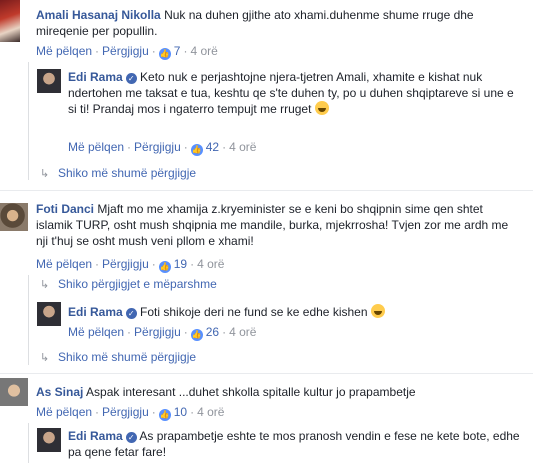 The image size is (533, 463). What do you see at coordinates (98, 15) in the screenshot?
I see `comment-author: Amali Hasanaj Nikolla` at bounding box center [98, 15].